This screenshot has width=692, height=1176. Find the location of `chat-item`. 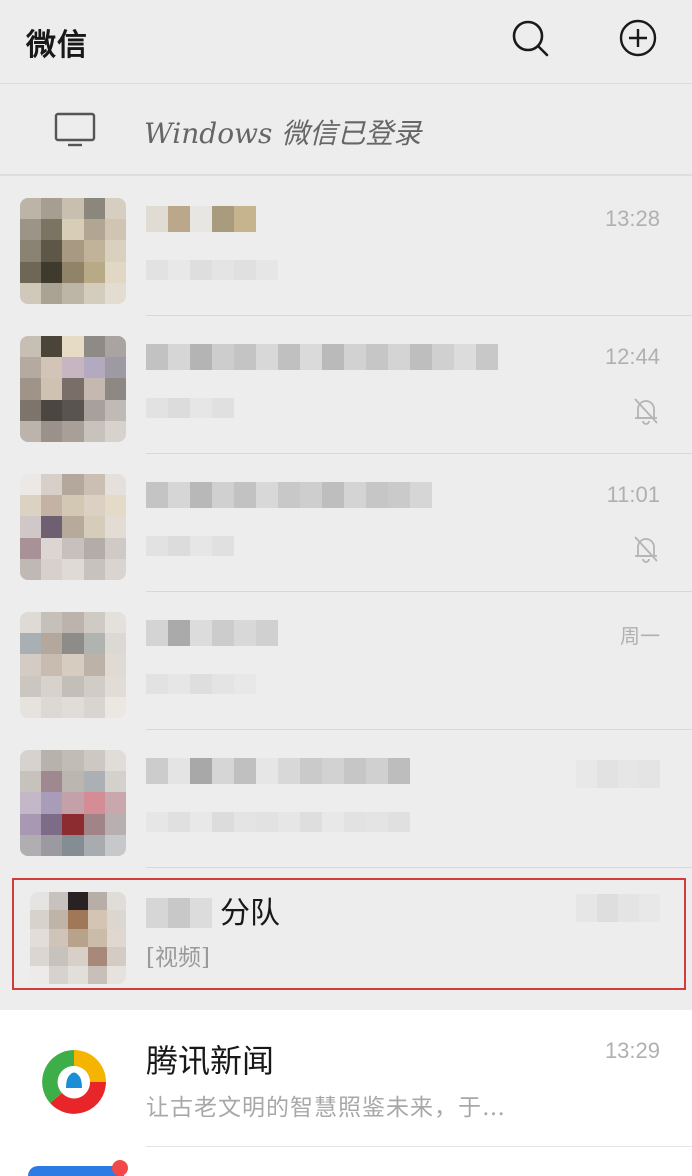

chat-item is located at coordinates (346, 799).